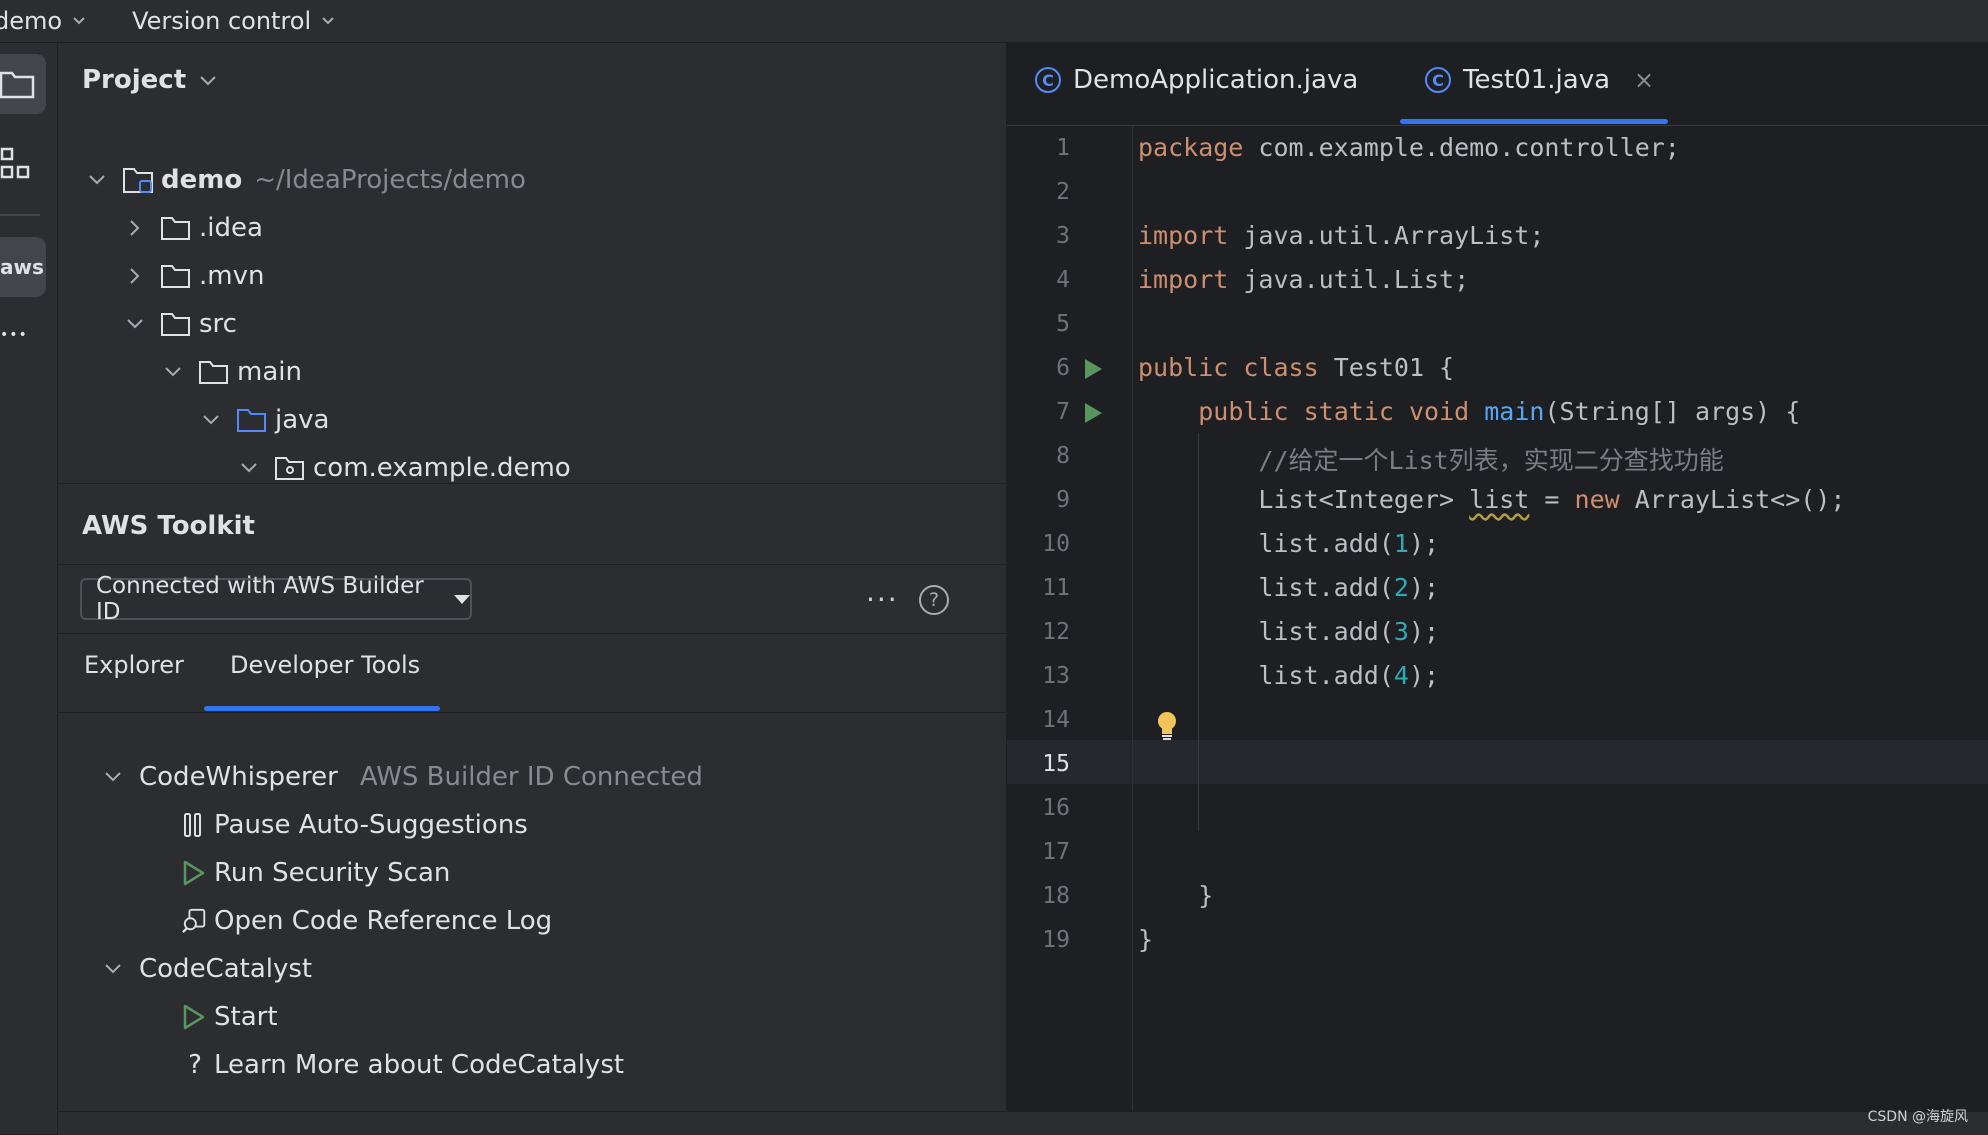 This screenshot has height=1135, width=1988. What do you see at coordinates (1196, 80) in the screenshot?
I see `tab-demo-application: C DemoApplication.java` at bounding box center [1196, 80].